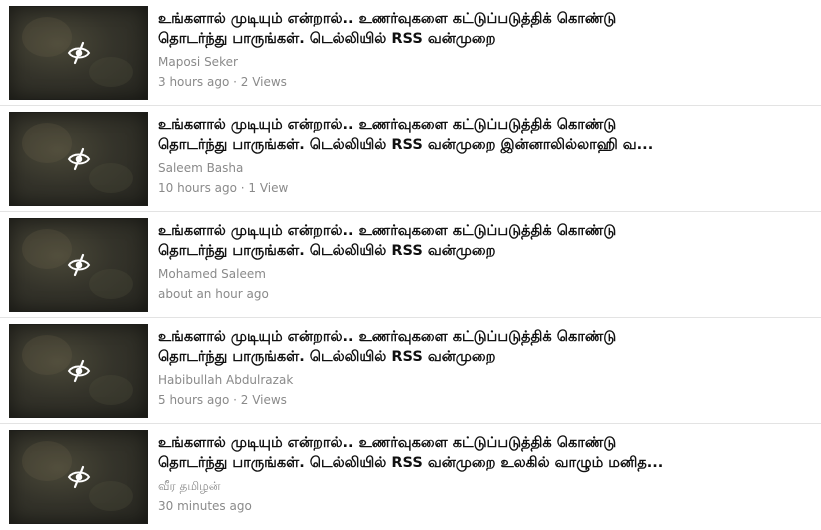  Describe the element at coordinates (213, 294) in the screenshot. I see `video-meta: about an hour ago` at that location.